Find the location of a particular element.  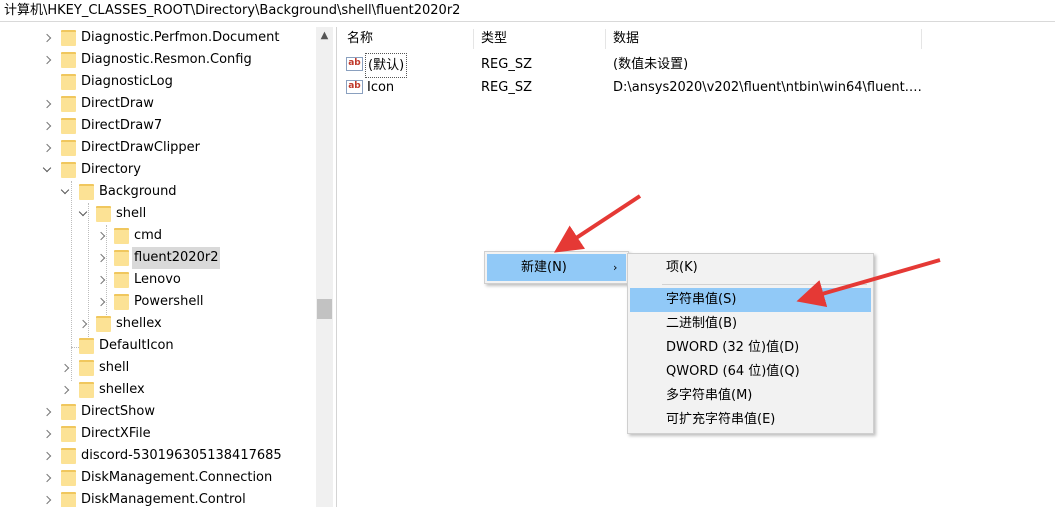

tree-item-label: Diagnostic.Perfmon.Document is located at coordinates (180, 37).